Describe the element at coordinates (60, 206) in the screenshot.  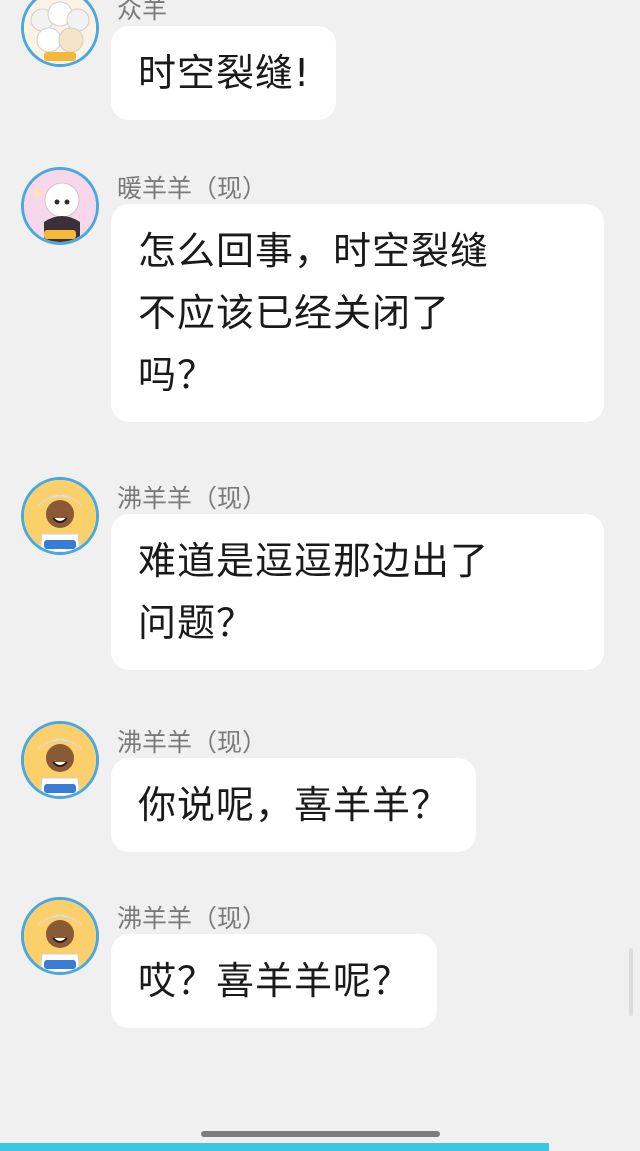
I see `nuan-yang-yang-avatar-icon` at that location.